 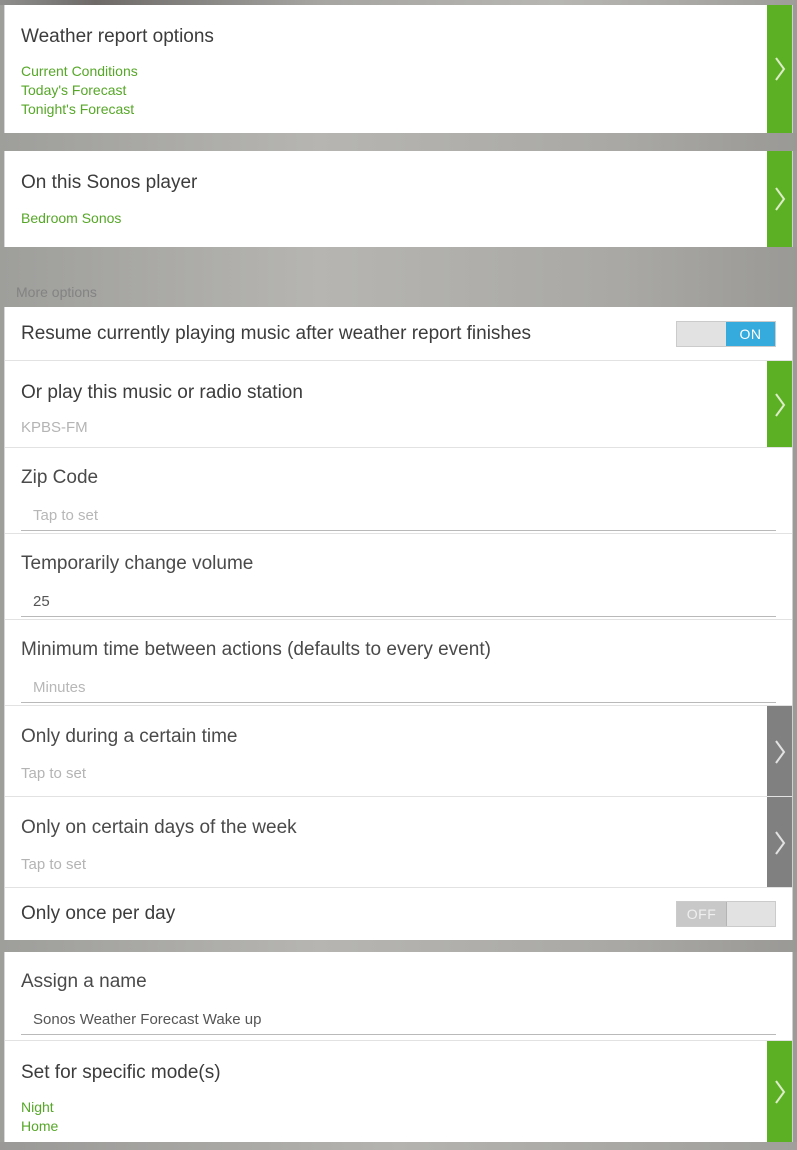 What do you see at coordinates (398, 1117) in the screenshot?
I see `specific-modes-list: Night Home` at bounding box center [398, 1117].